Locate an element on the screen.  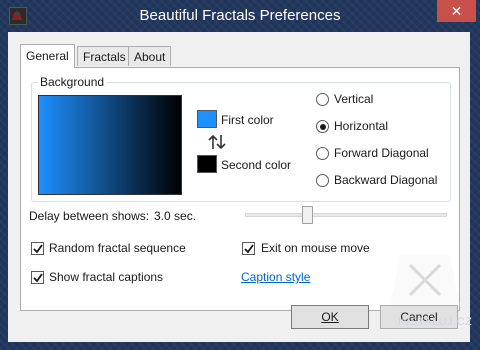
exit-on-mouse-label: Exit on mouse move is located at coordinates (315, 248).